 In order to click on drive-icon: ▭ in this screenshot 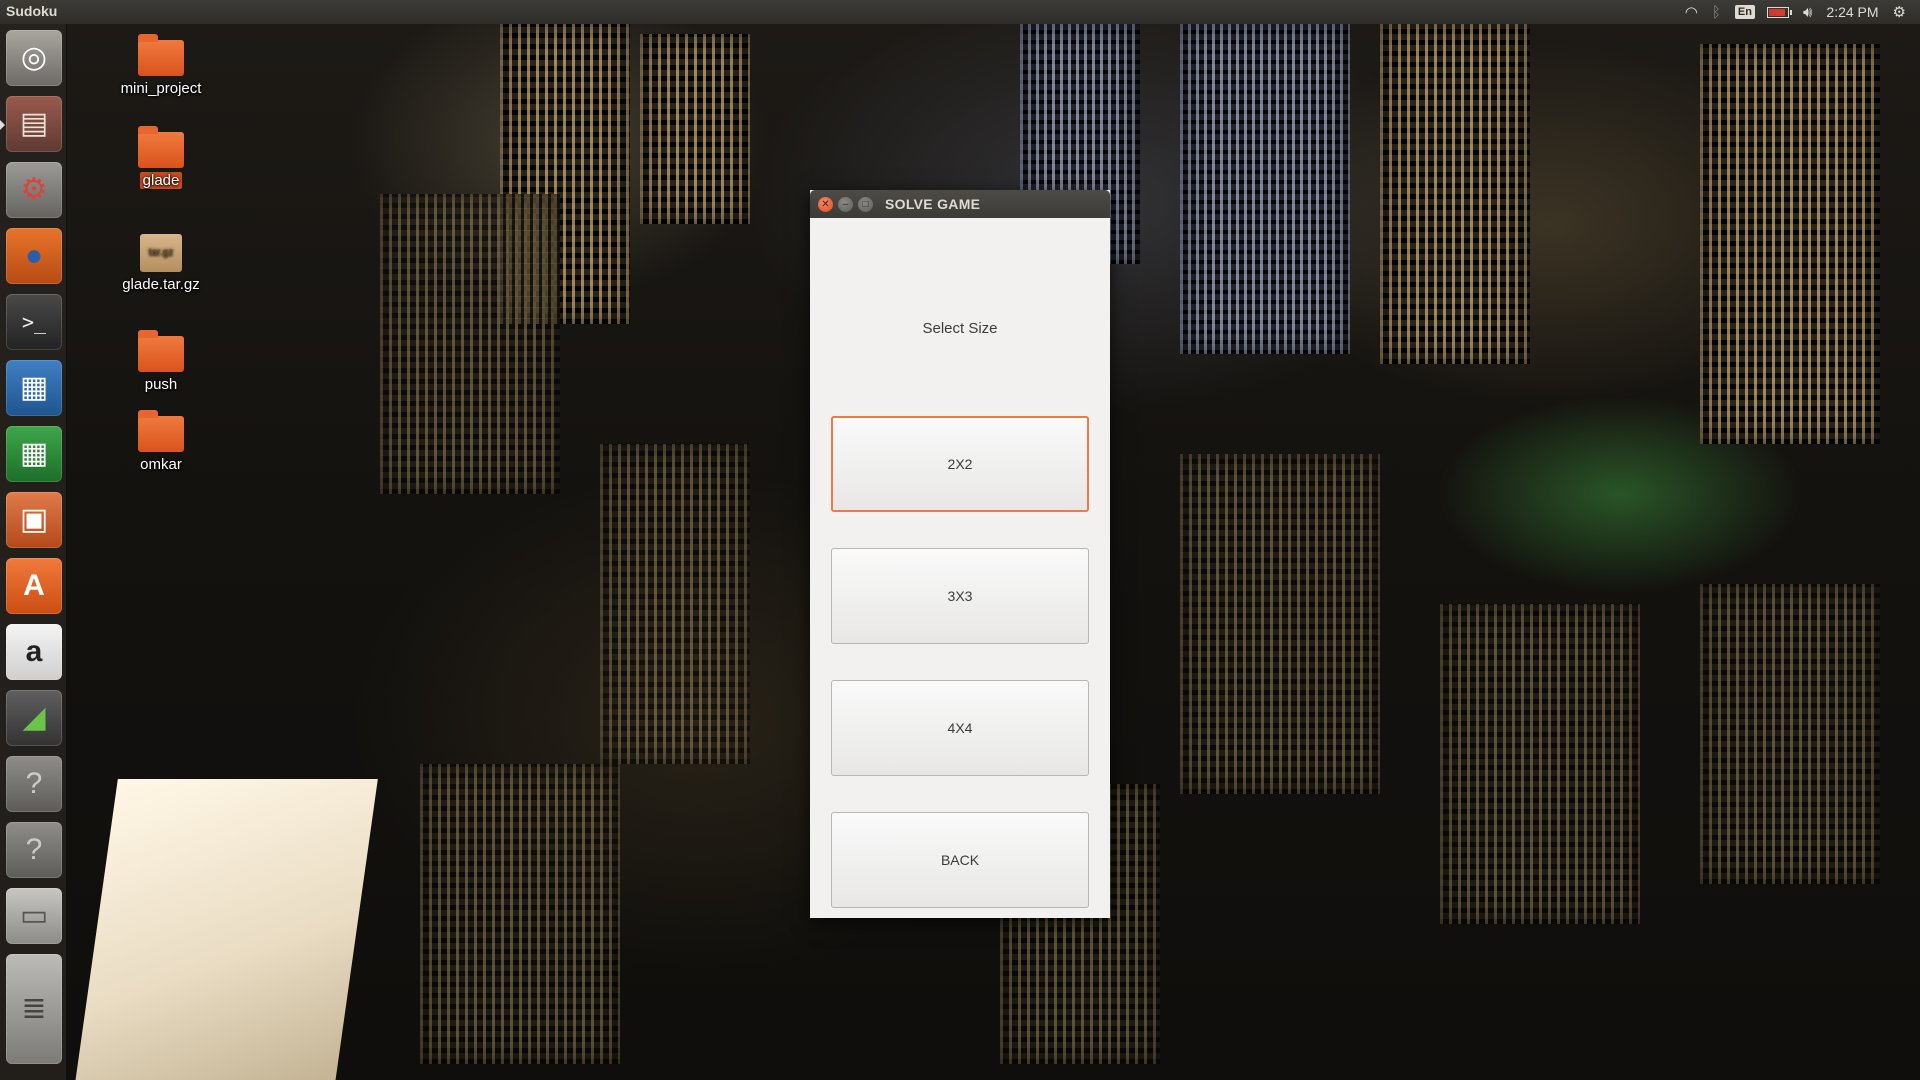, I will do `click(34, 915)`.